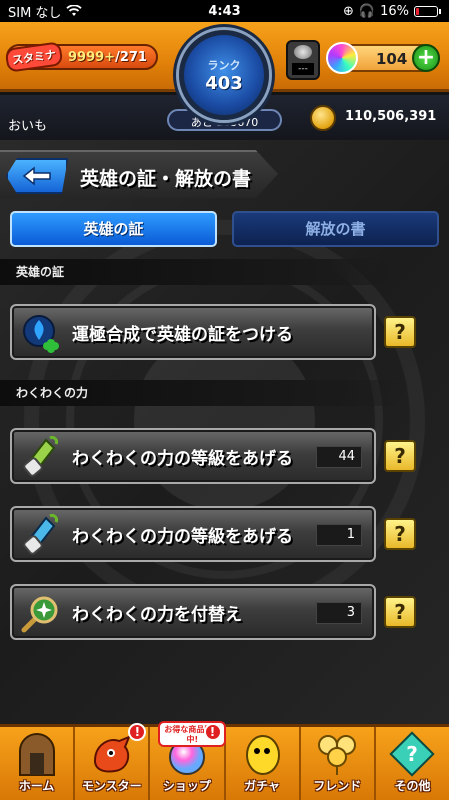  I want to click on status-bar: SIM なし 4:43 ⊕ 🎧 16%, so click(224, 11).